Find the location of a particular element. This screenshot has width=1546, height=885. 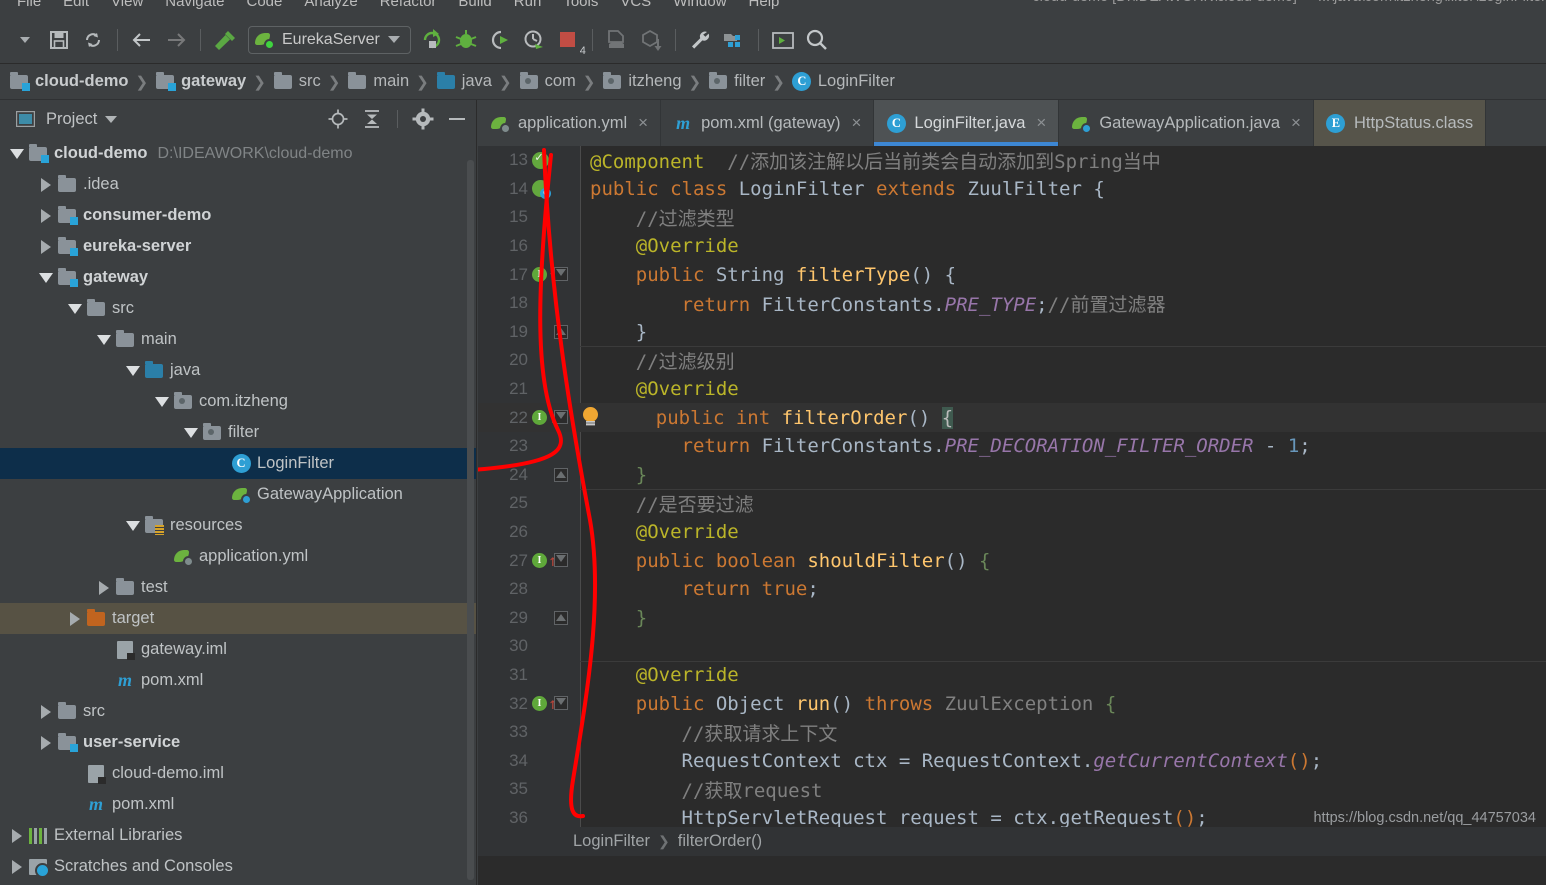

back-icon is located at coordinates (142, 40).